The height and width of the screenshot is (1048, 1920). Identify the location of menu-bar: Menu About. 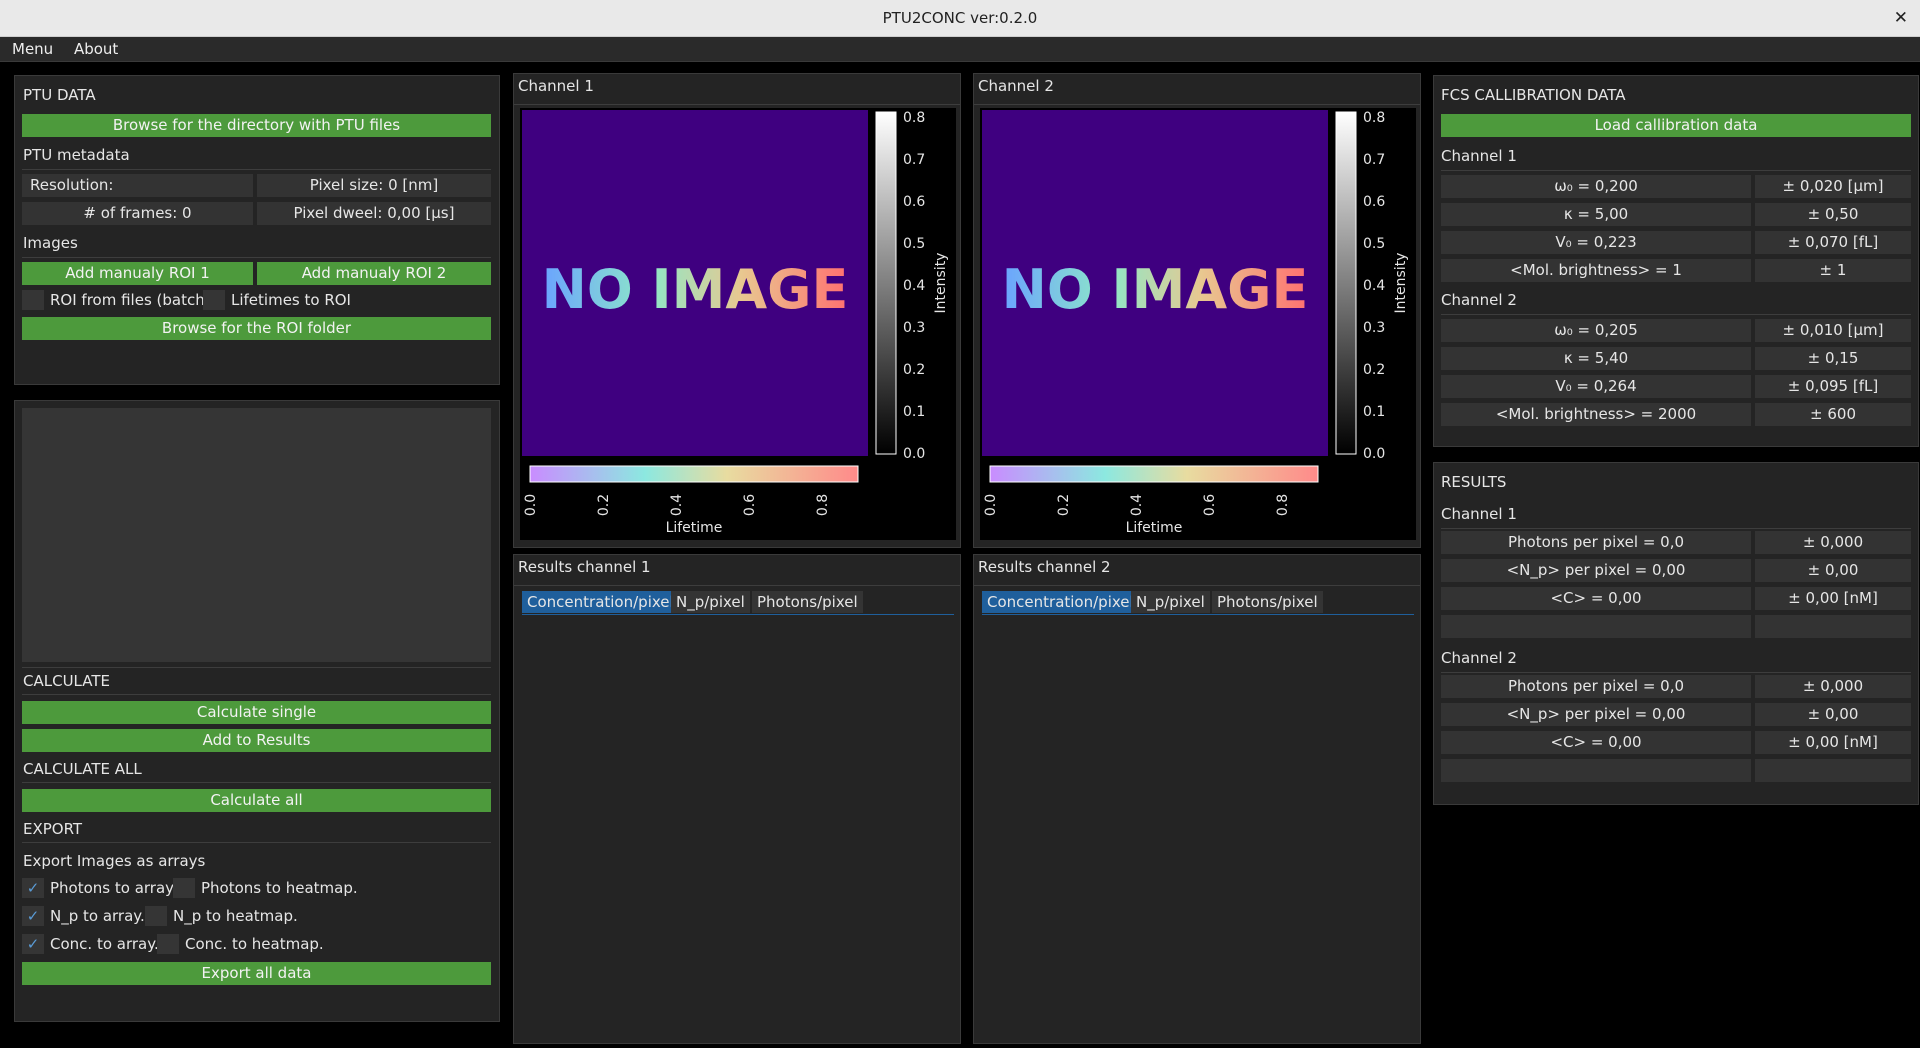
(960, 49).